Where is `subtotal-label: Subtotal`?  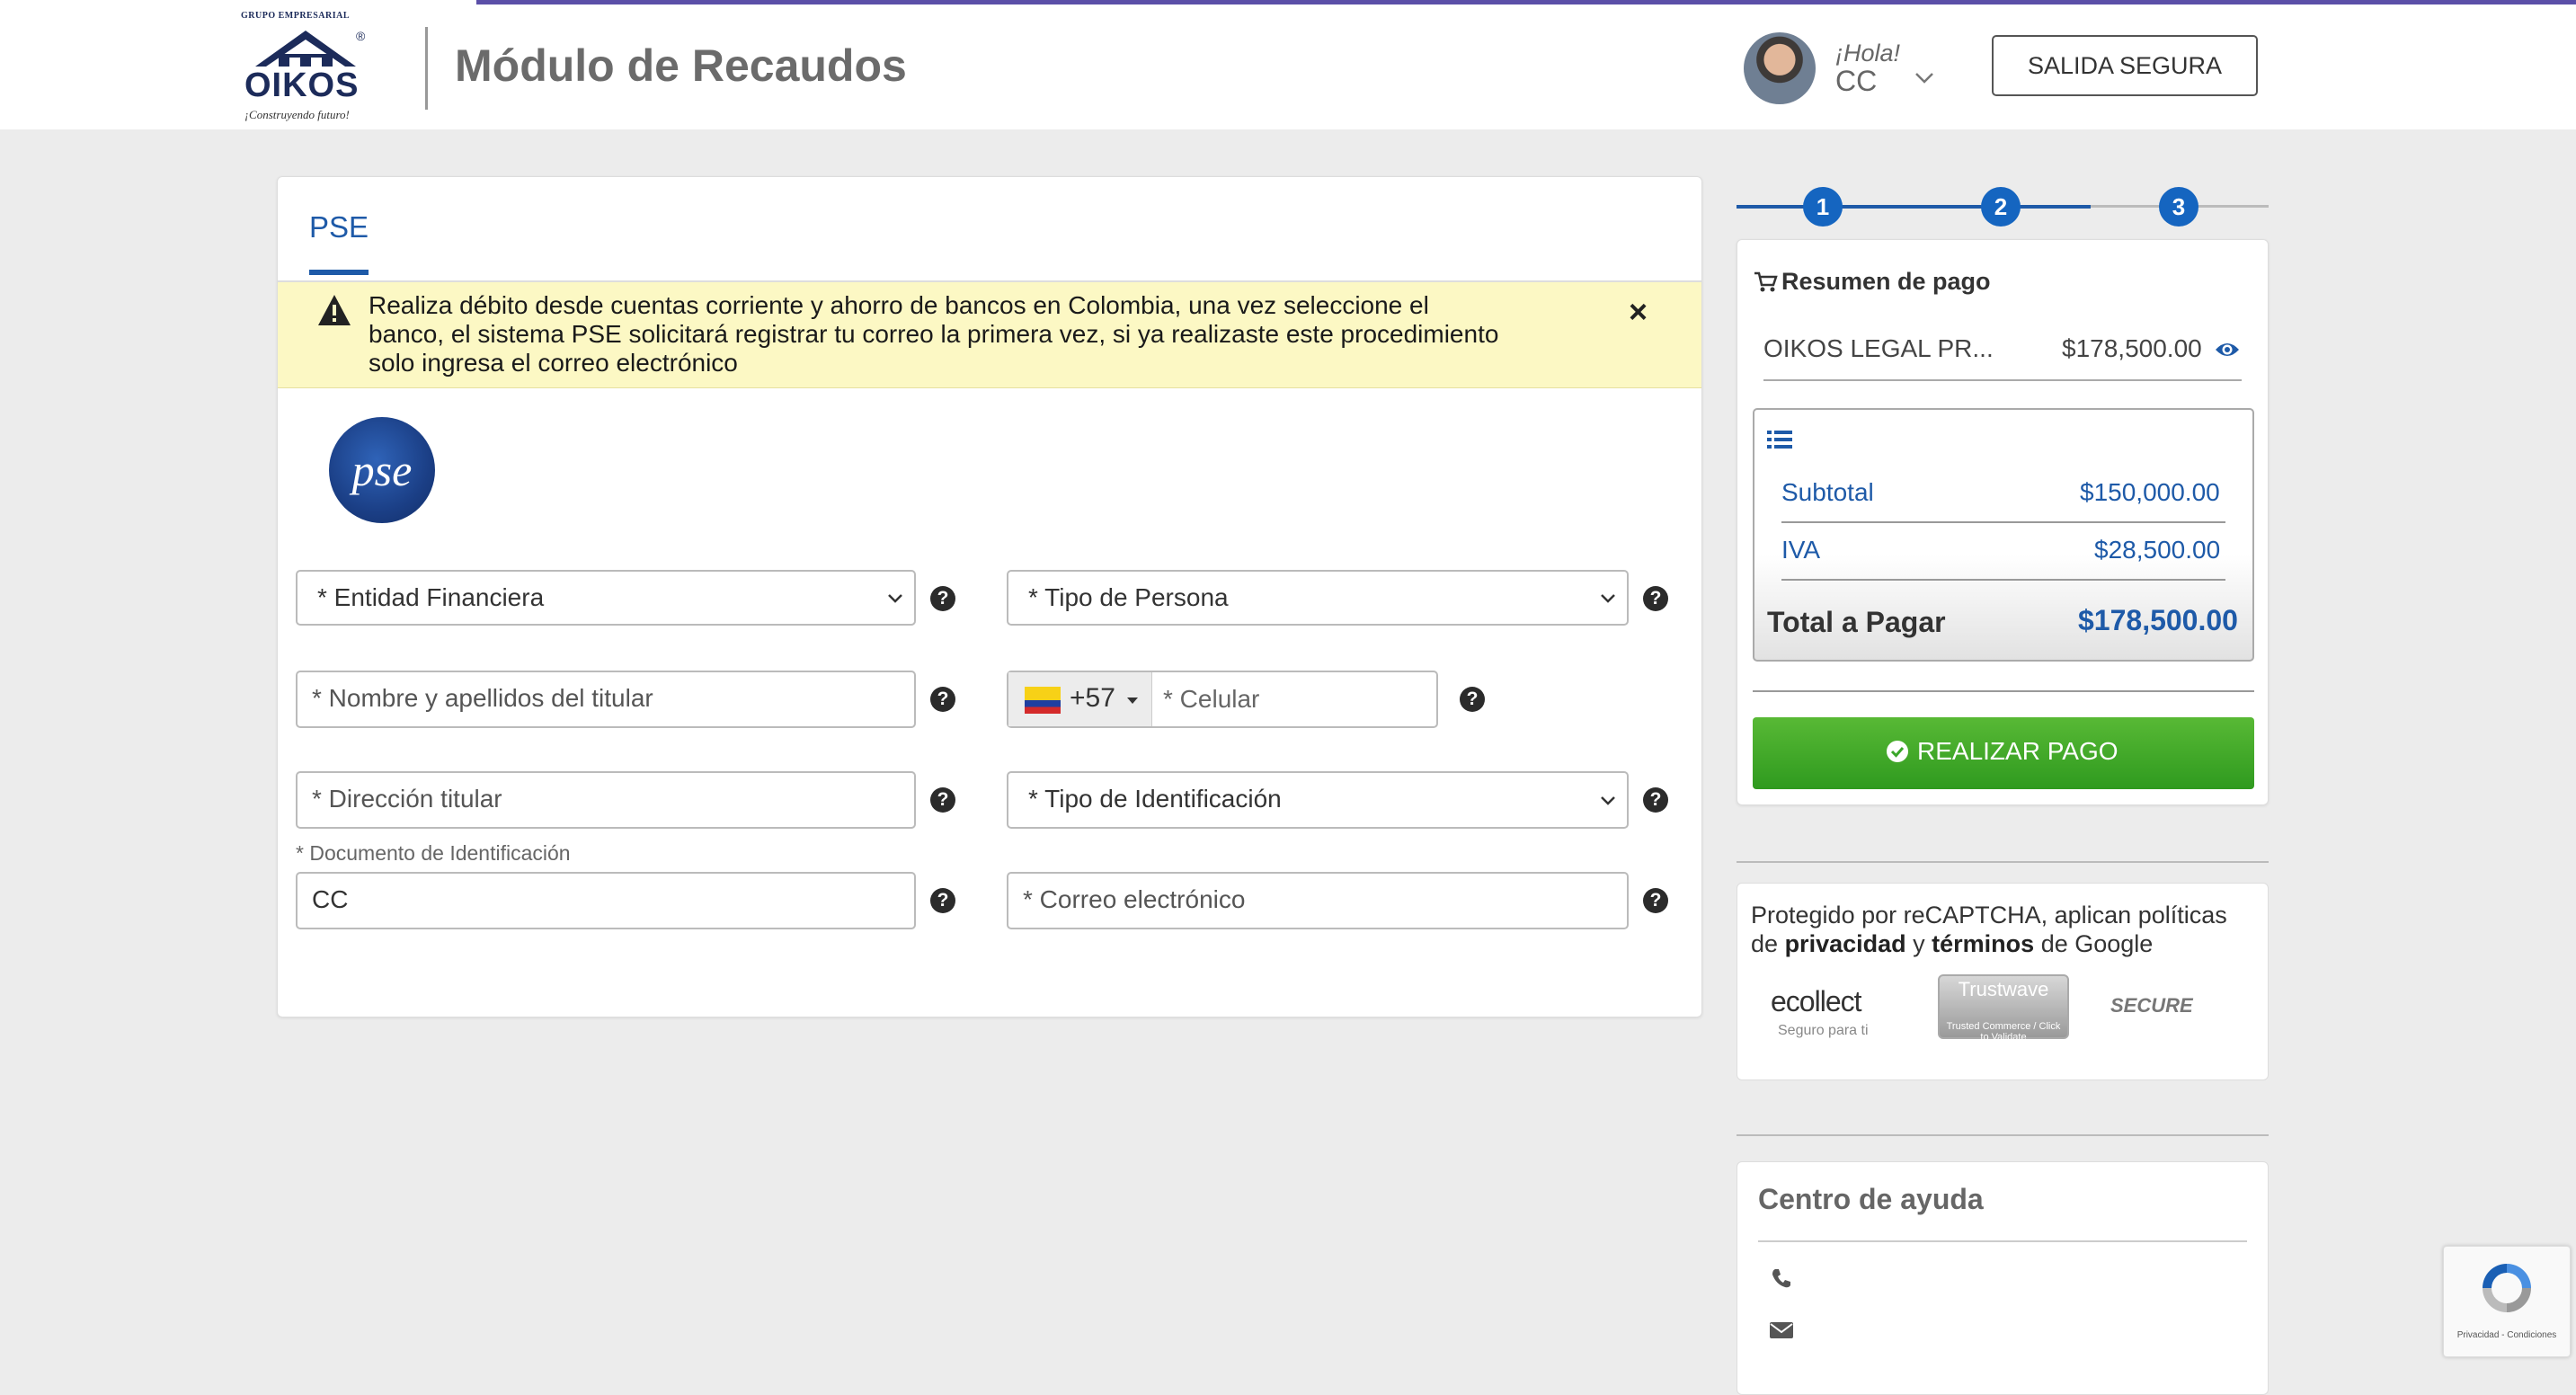
subtotal-label: Subtotal is located at coordinates (1827, 492).